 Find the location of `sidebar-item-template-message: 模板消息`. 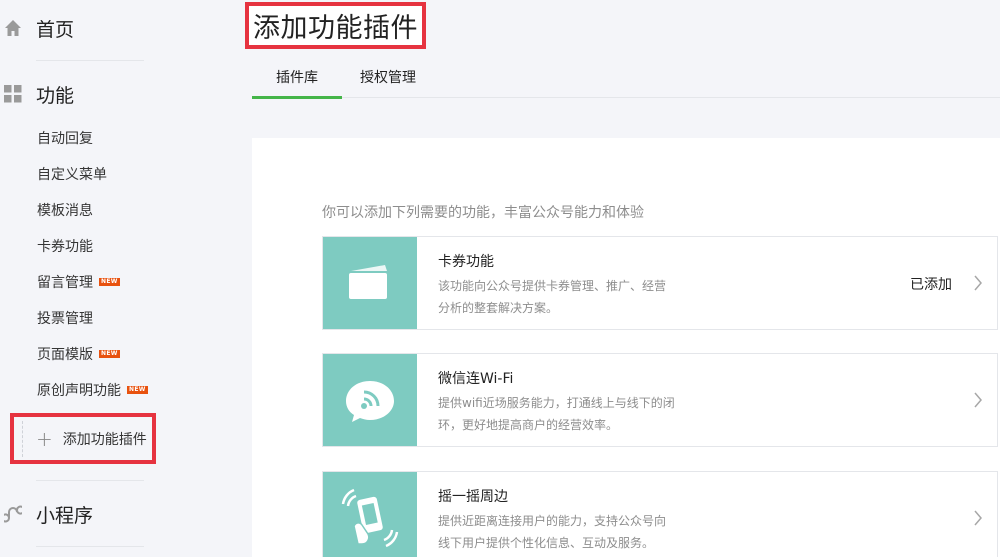

sidebar-item-template-message: 模板消息 is located at coordinates (65, 210).